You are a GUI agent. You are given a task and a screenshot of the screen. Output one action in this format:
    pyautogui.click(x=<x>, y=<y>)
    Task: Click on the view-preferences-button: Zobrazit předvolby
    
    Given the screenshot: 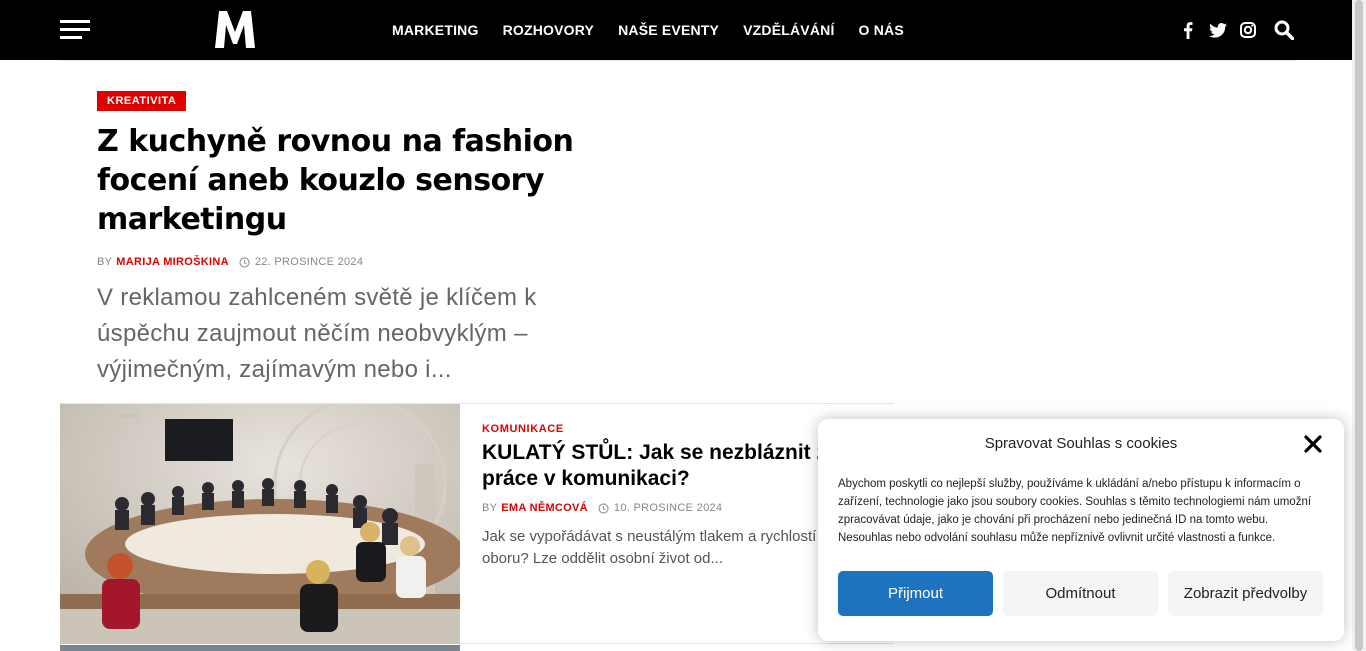 What is the action you would take?
    pyautogui.click(x=1245, y=593)
    